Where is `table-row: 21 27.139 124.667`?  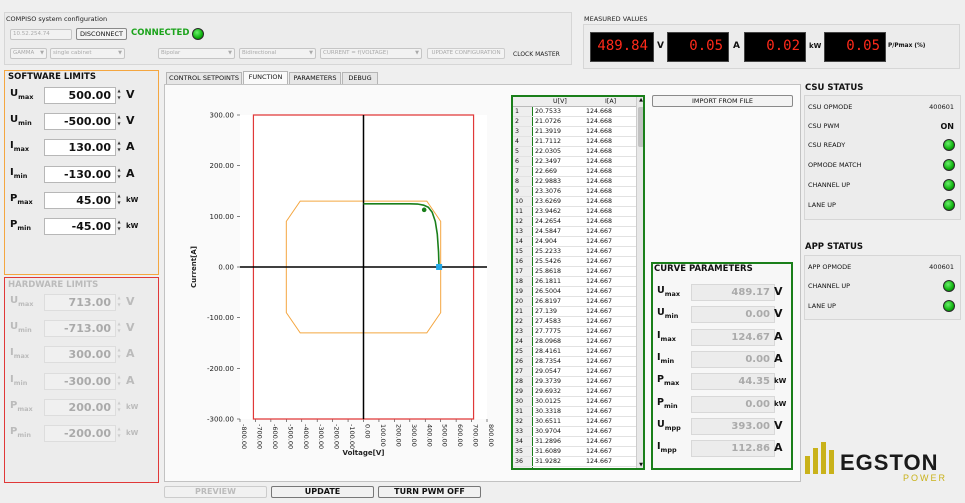
table-row: 21 27.139 124.667 is located at coordinates (574, 312).